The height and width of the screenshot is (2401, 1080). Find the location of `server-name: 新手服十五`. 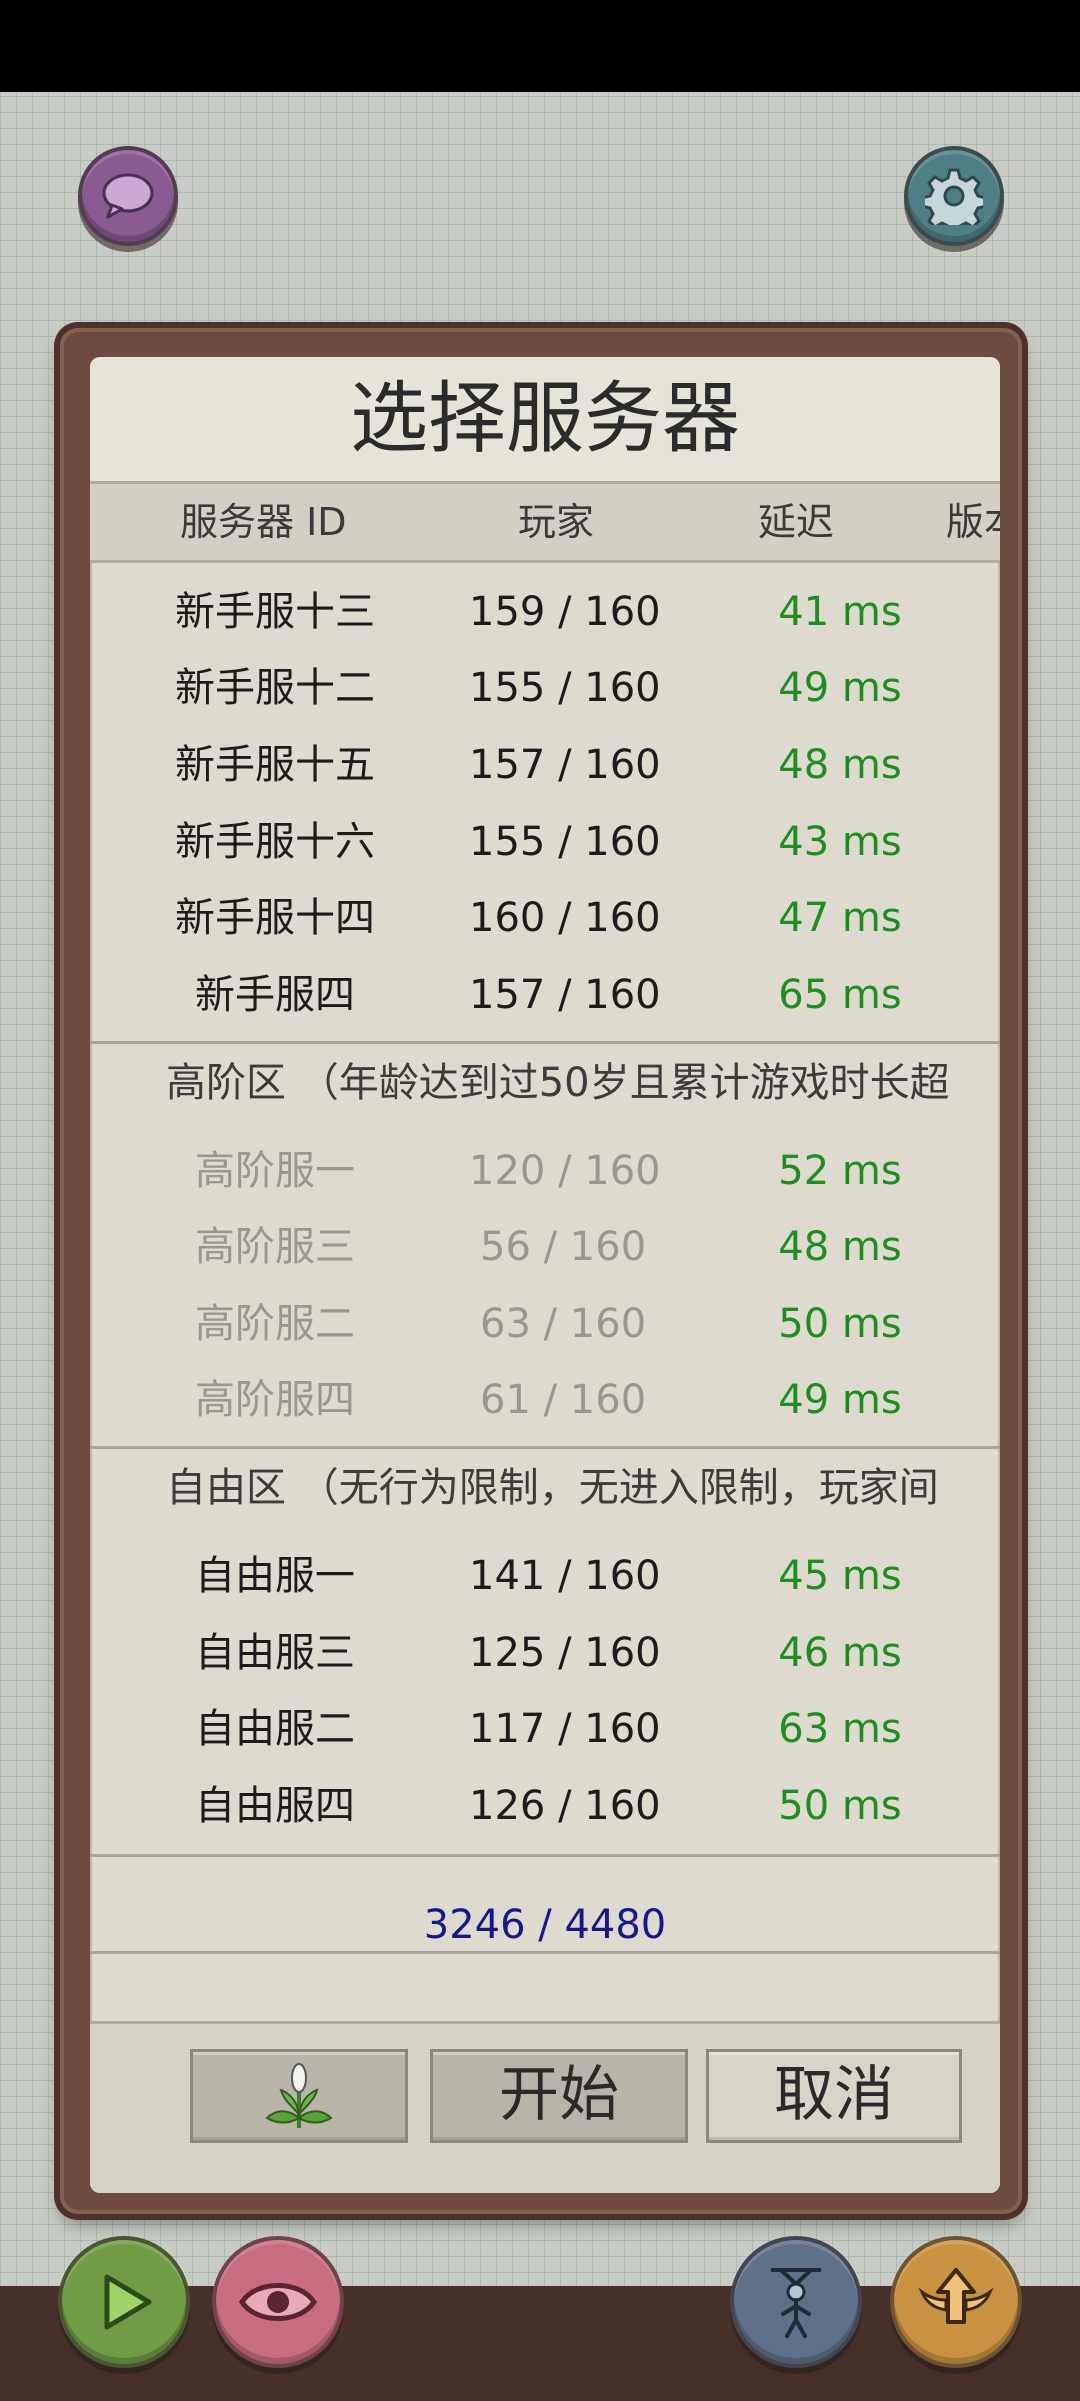

server-name: 新手服十五 is located at coordinates (275, 765).